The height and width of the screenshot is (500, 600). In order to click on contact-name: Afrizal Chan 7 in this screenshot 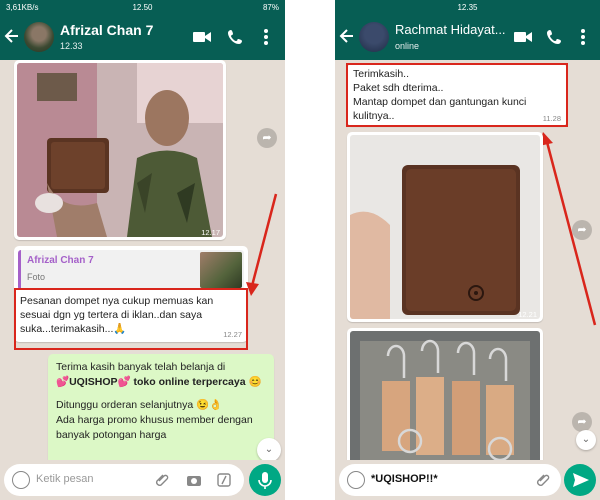, I will do `click(106, 30)`.